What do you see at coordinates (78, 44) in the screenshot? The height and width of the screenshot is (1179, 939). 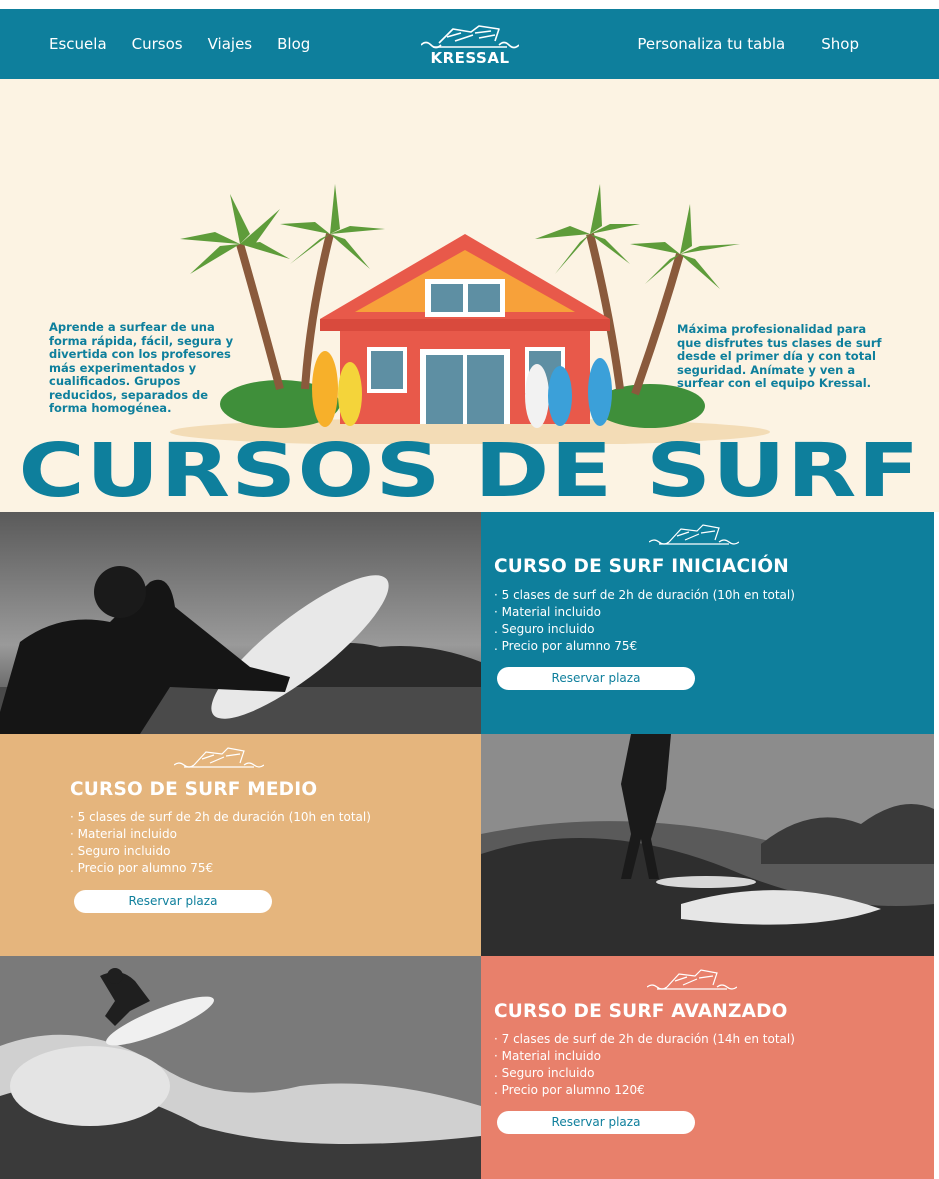 I see `nav-item-escuela: Escuela` at bounding box center [78, 44].